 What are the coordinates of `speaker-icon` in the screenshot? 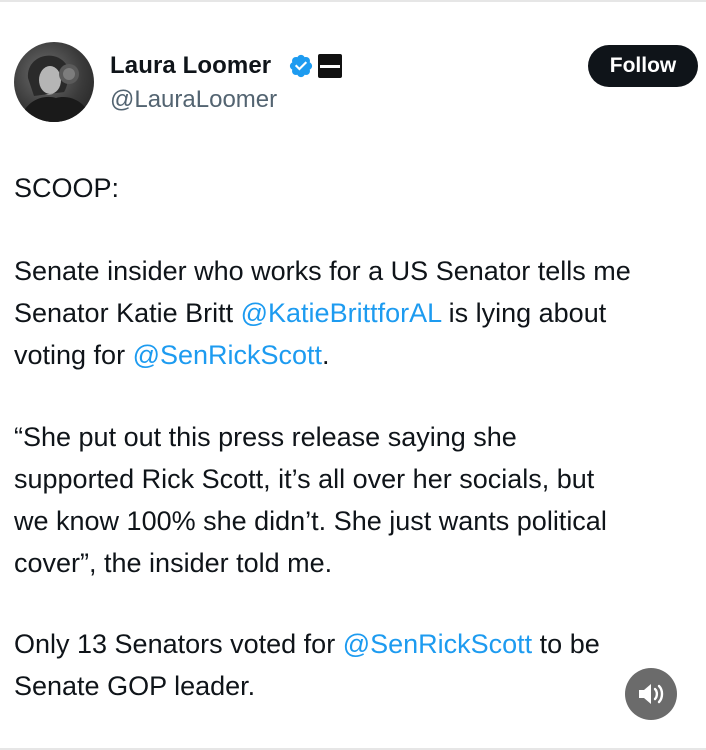 It's located at (651, 694).